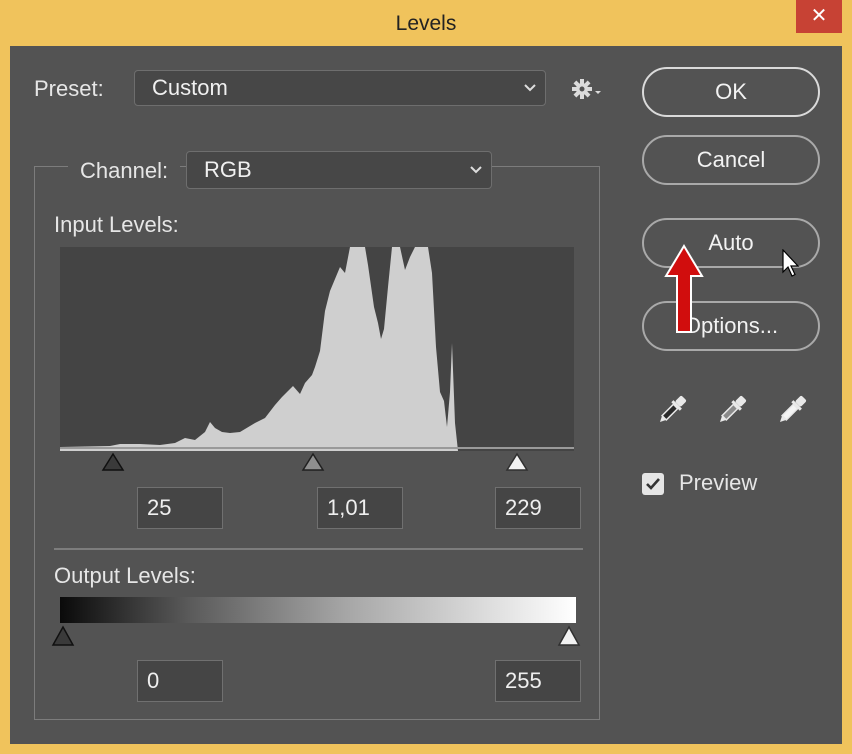 The image size is (852, 754). What do you see at coordinates (116, 224) in the screenshot?
I see `input-levels-label: Input Levels:` at bounding box center [116, 224].